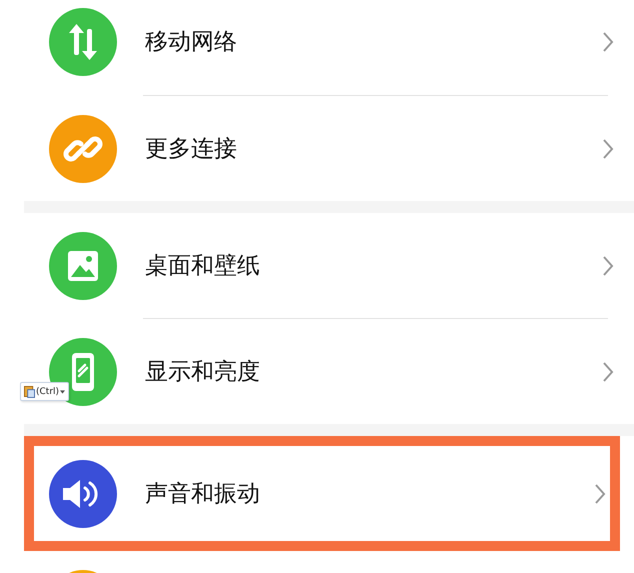 Image resolution: width=634 pixels, height=573 pixels. I want to click on item-label: 桌面和壁纸, so click(203, 266).